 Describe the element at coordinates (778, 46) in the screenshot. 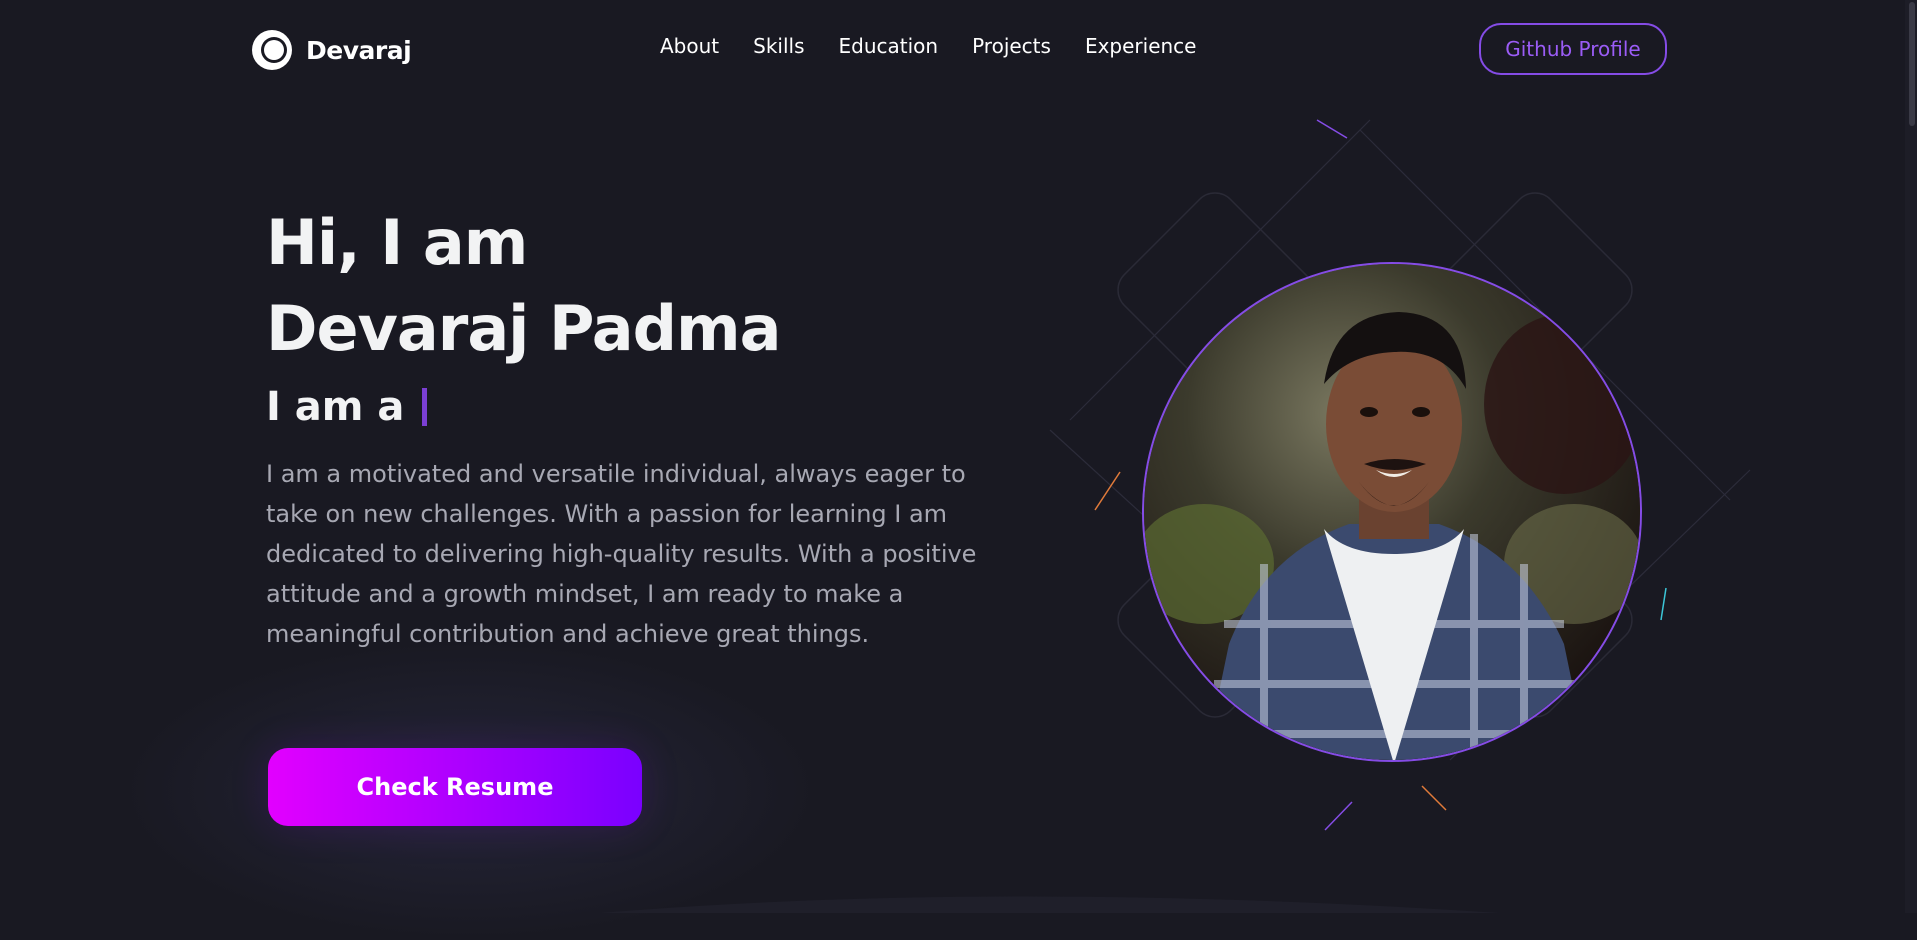

I see `nav-link-skills: Skills` at that location.